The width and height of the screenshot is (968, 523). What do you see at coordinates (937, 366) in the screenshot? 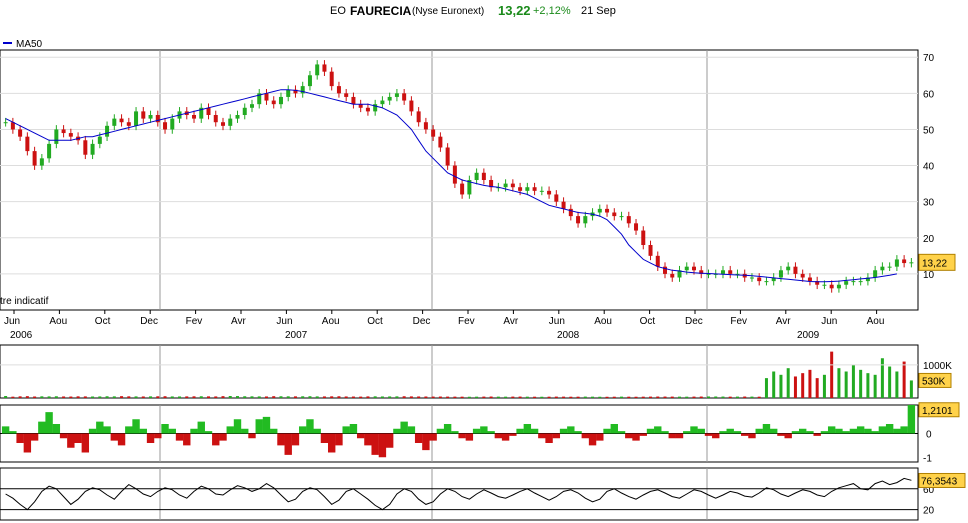
I see `volume-tick-label: 1000K` at bounding box center [937, 366].